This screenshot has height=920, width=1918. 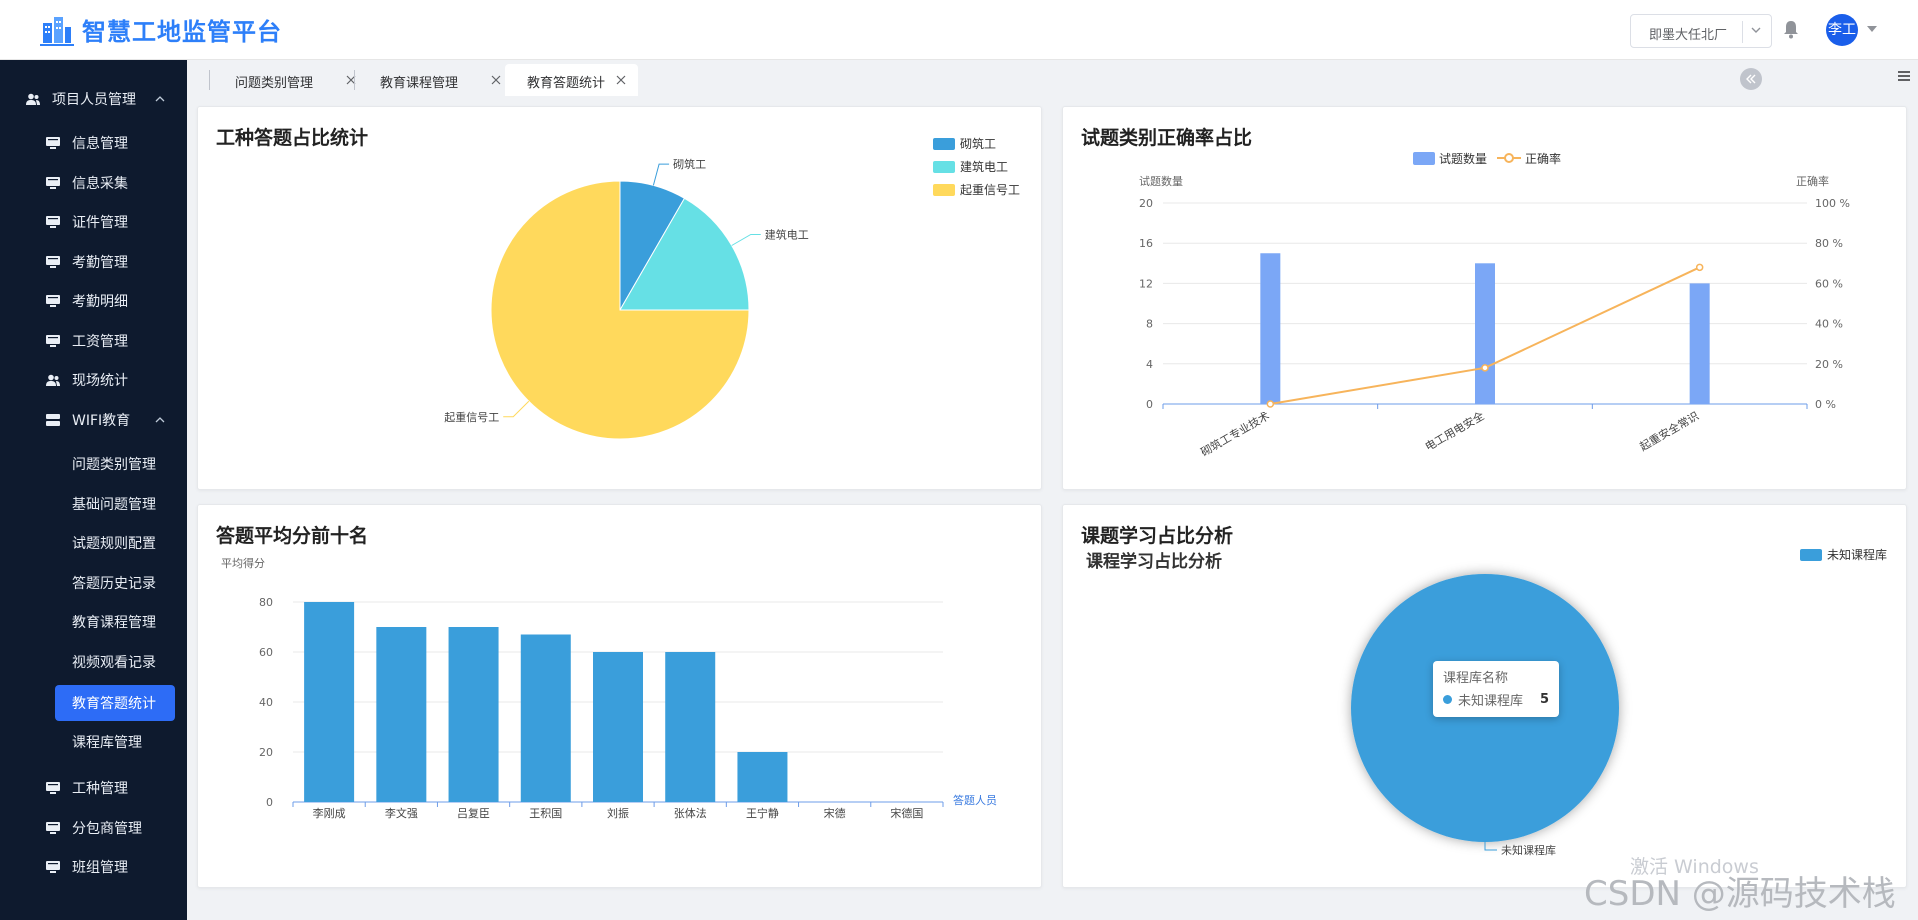 What do you see at coordinates (1701, 31) in the screenshot?
I see `site-select: 即墨大任北厂` at bounding box center [1701, 31].